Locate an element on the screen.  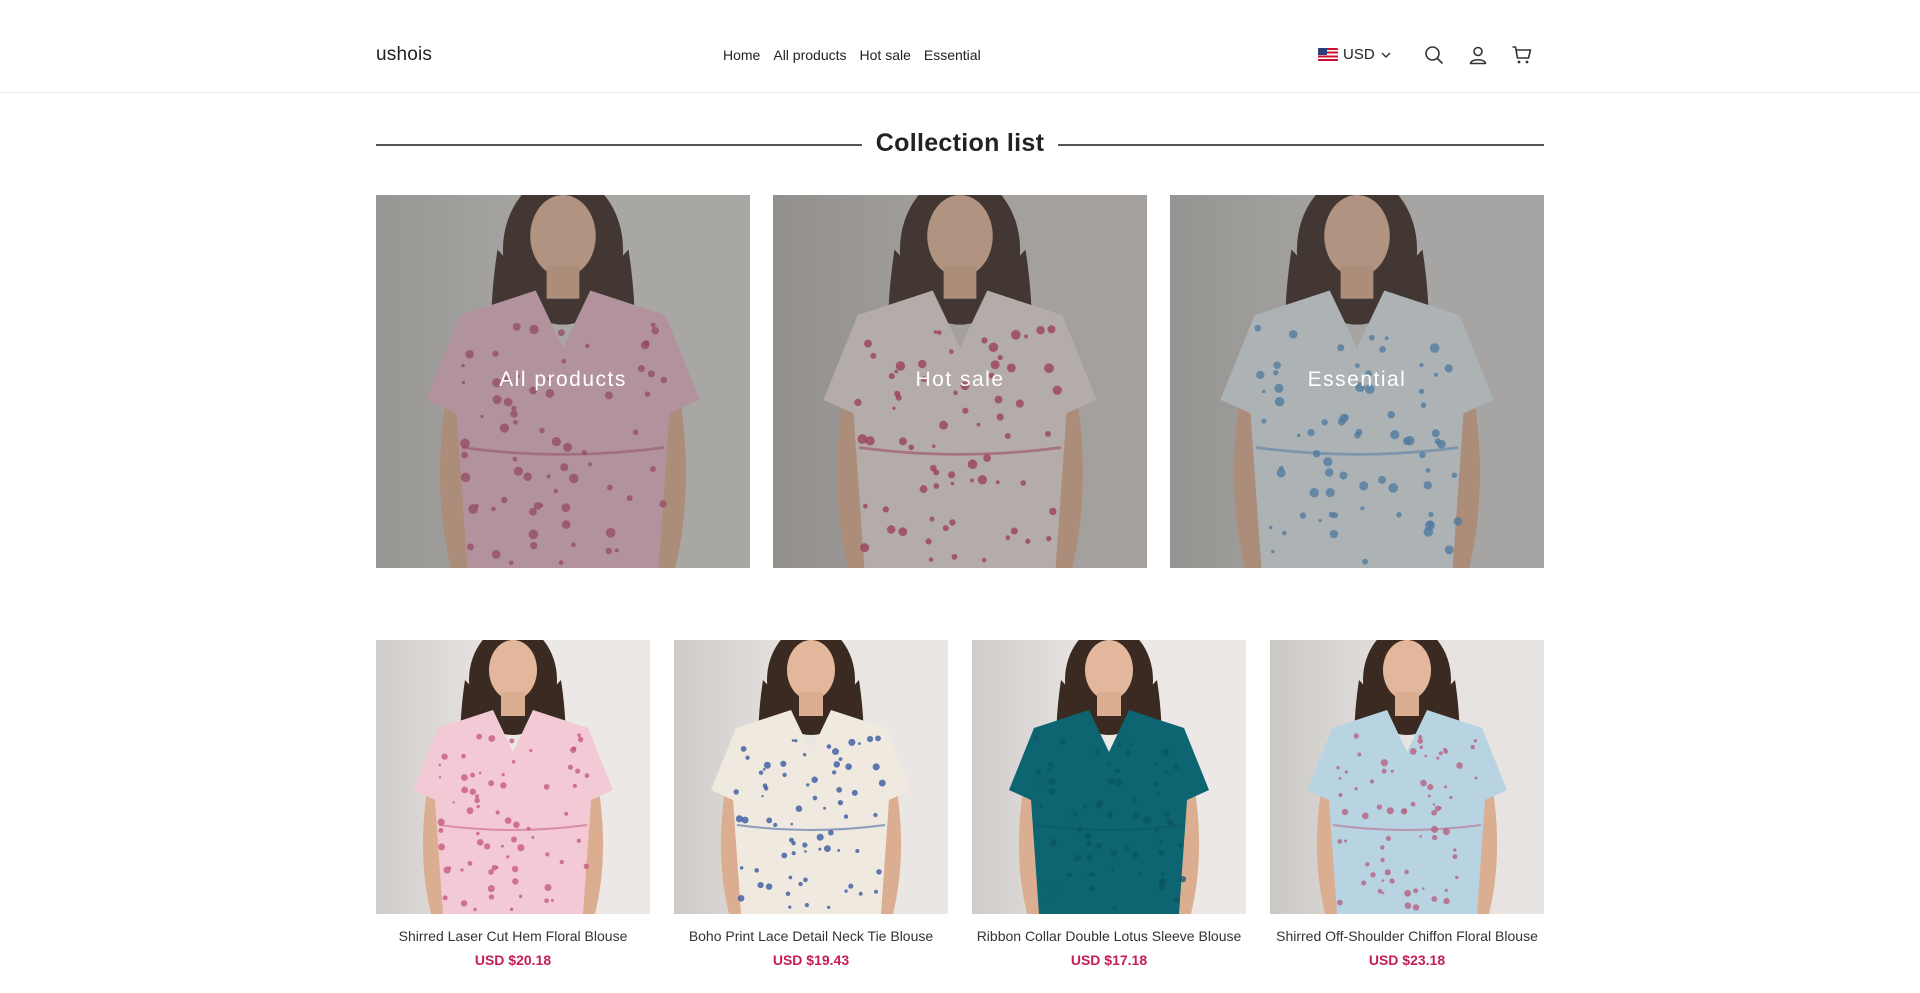
nav-item-essential: Essential is located at coordinates (952, 55).